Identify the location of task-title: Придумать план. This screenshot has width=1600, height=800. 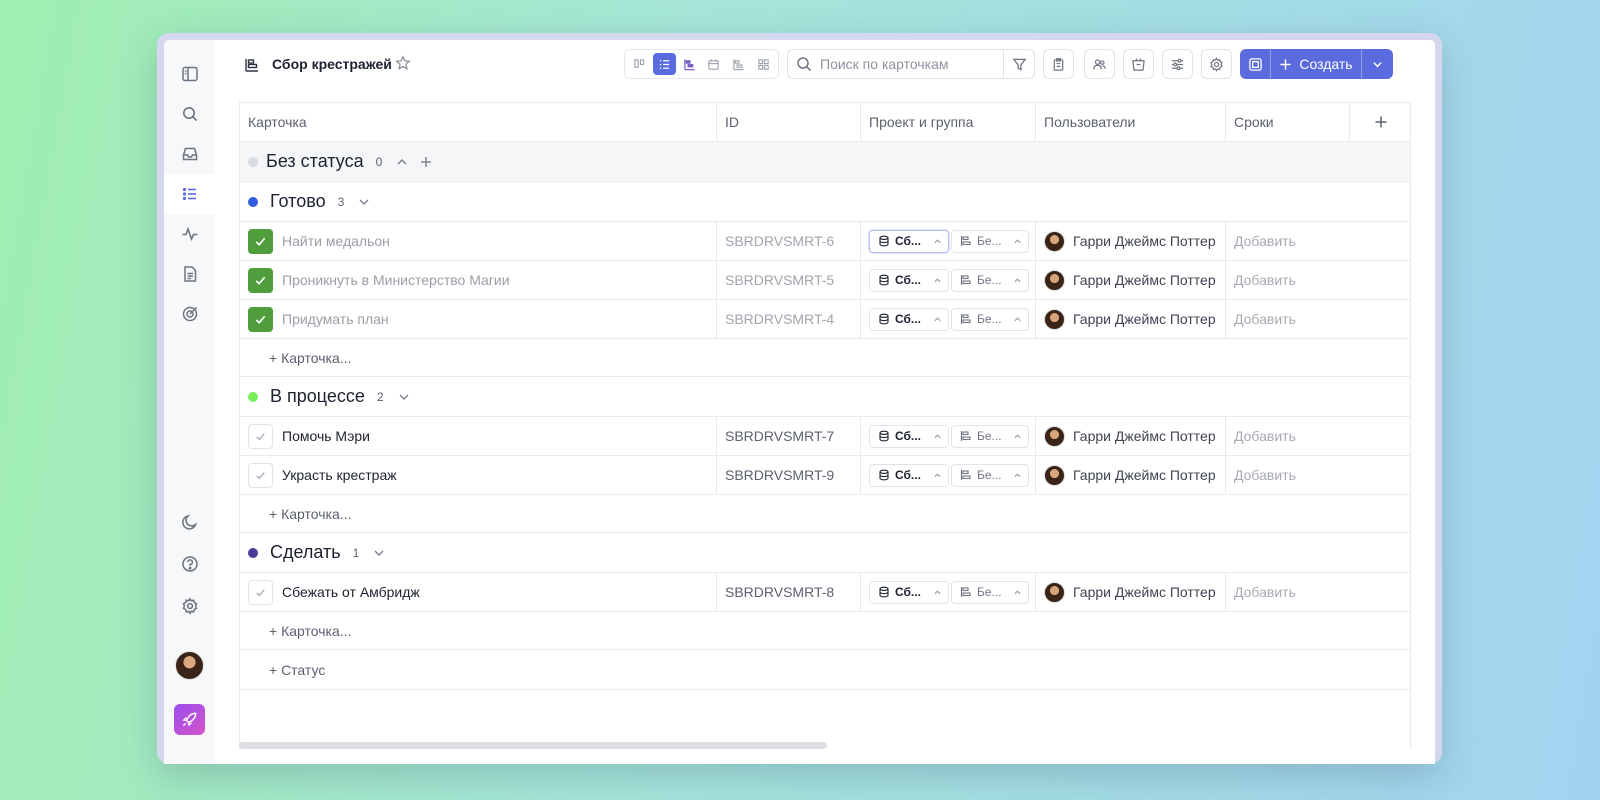
(335, 319).